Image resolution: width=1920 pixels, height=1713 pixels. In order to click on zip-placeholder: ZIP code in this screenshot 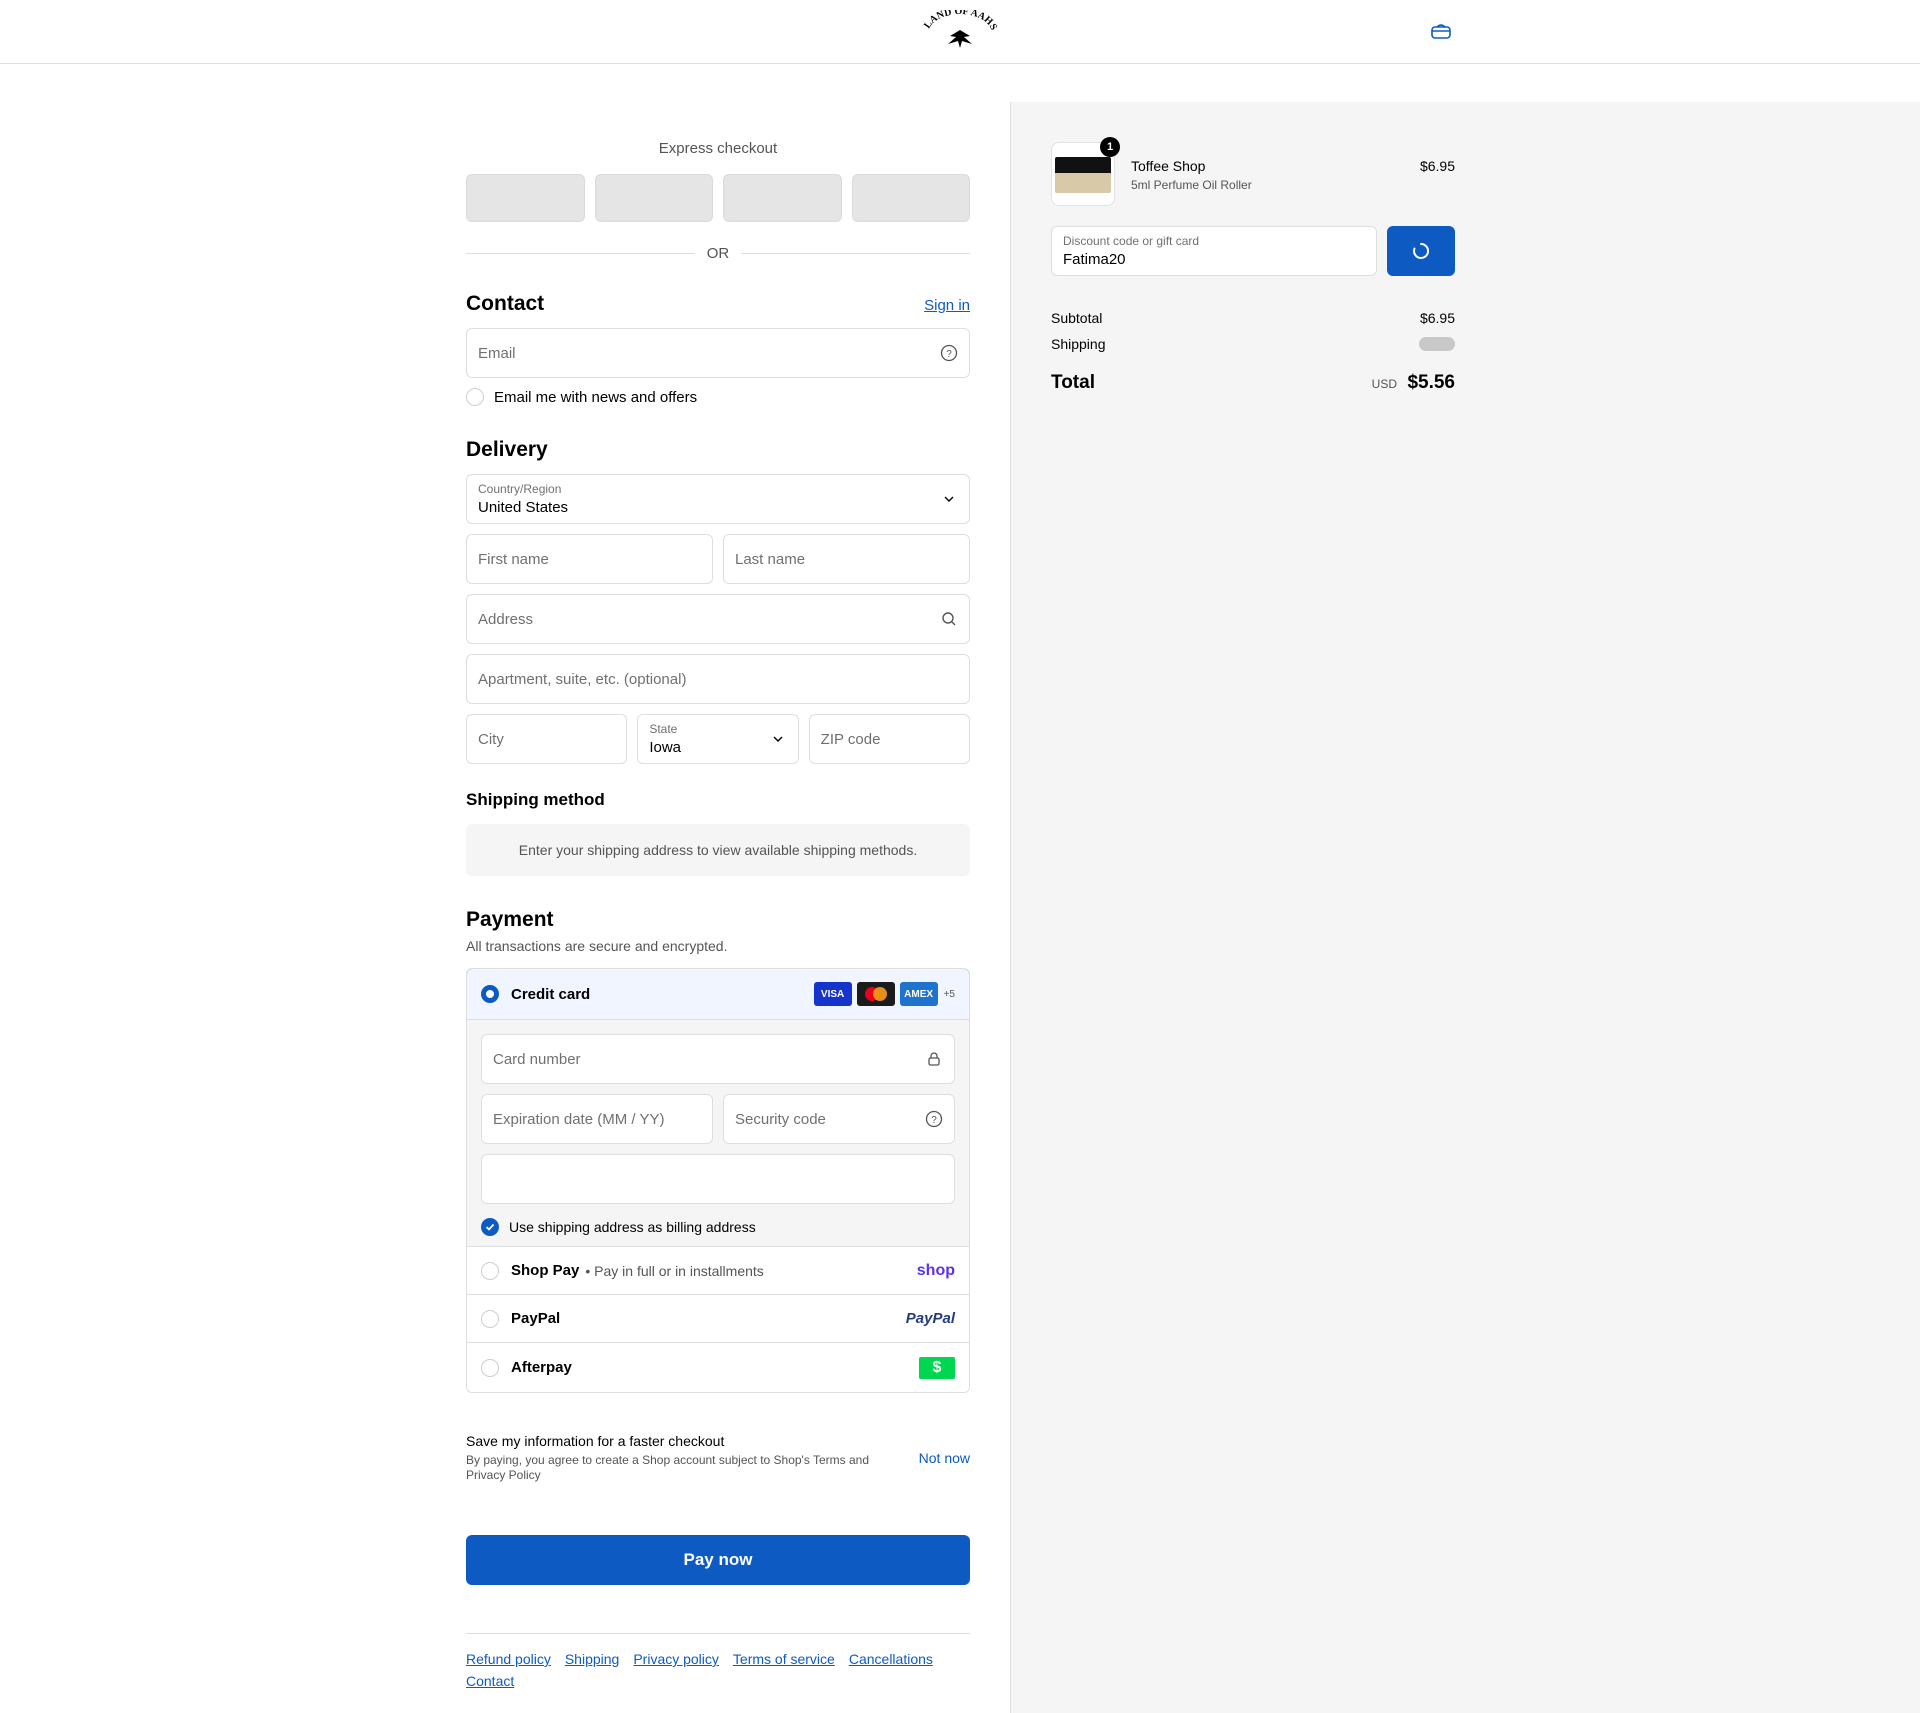, I will do `click(850, 739)`.